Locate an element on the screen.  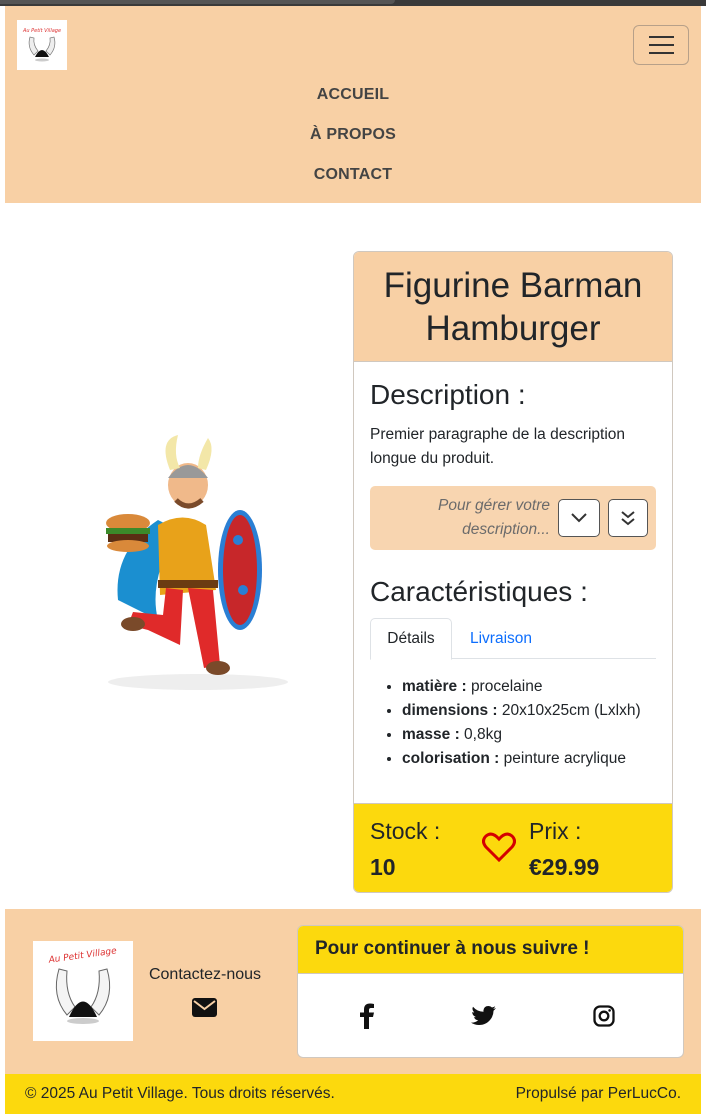
nav-link-accueil: ACCUEIL is located at coordinates (353, 95).